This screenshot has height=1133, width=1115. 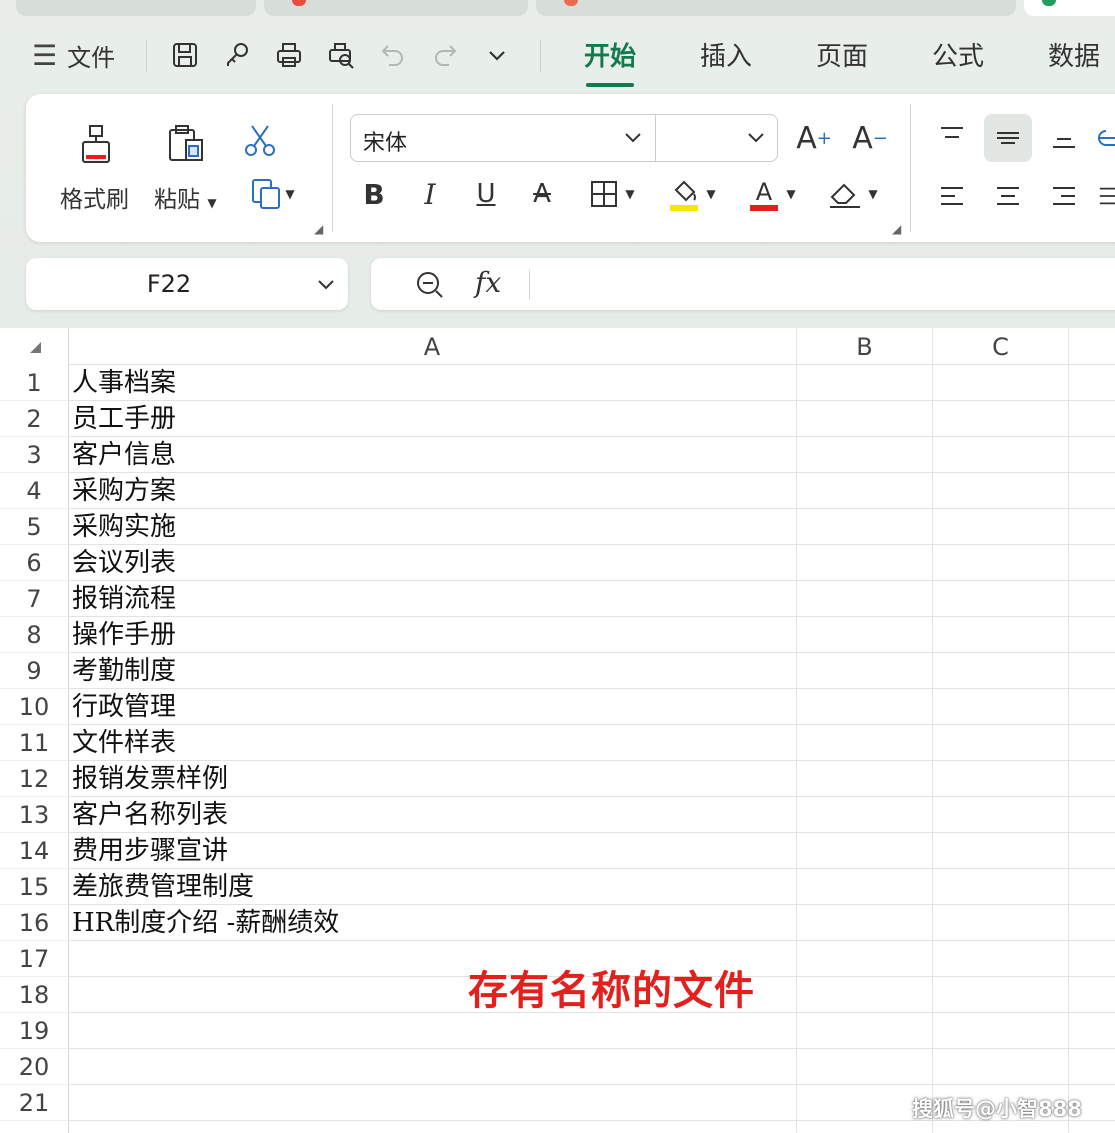 I want to click on cell-a4: 采购方案, so click(x=432, y=491).